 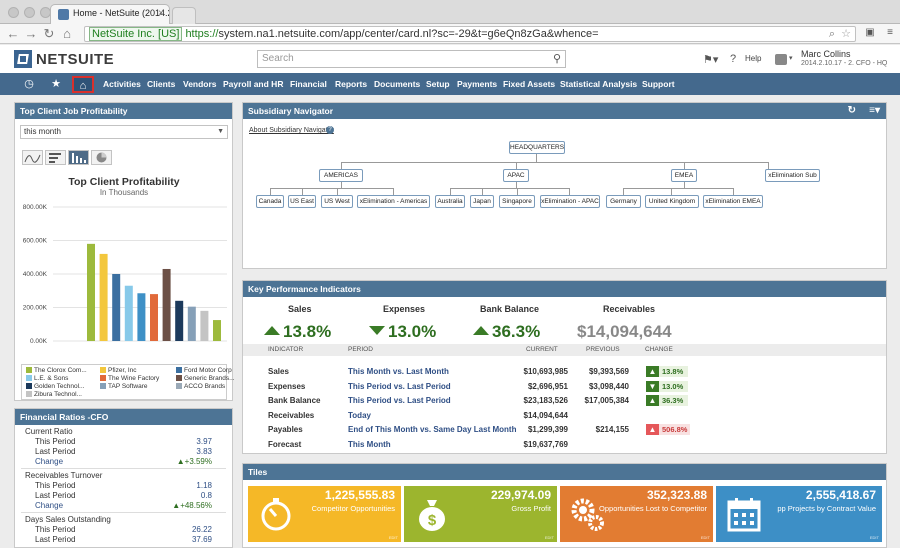 I want to click on legend-item: The Wine Factory, so click(x=129, y=378).